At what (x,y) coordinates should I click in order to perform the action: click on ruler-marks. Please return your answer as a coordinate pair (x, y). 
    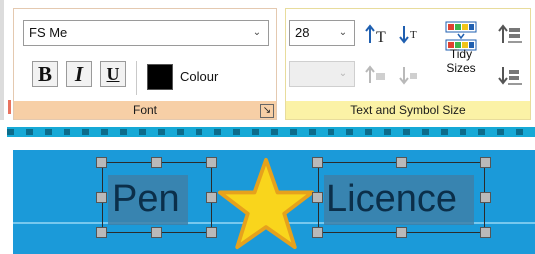
    Looking at the image, I should click on (271, 132).